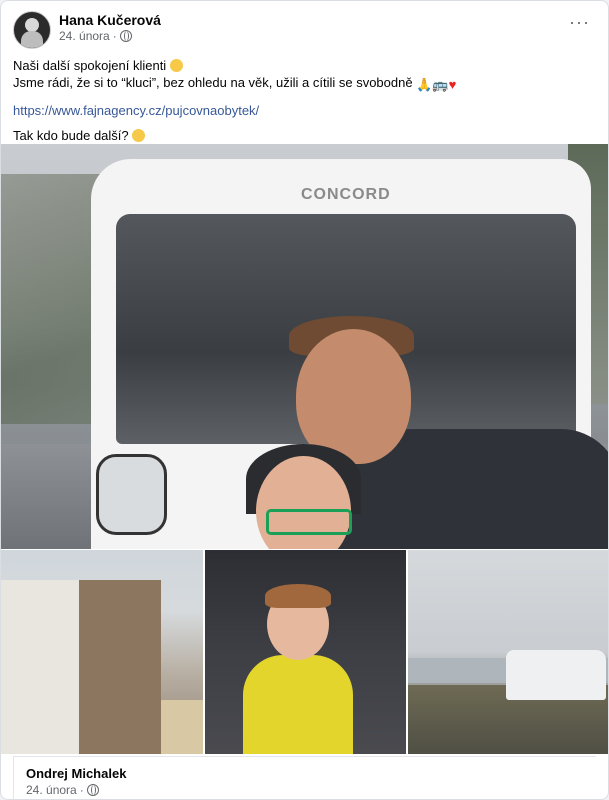 This screenshot has width=609, height=800. I want to click on shared-post-date: 24. února, so click(51, 790).